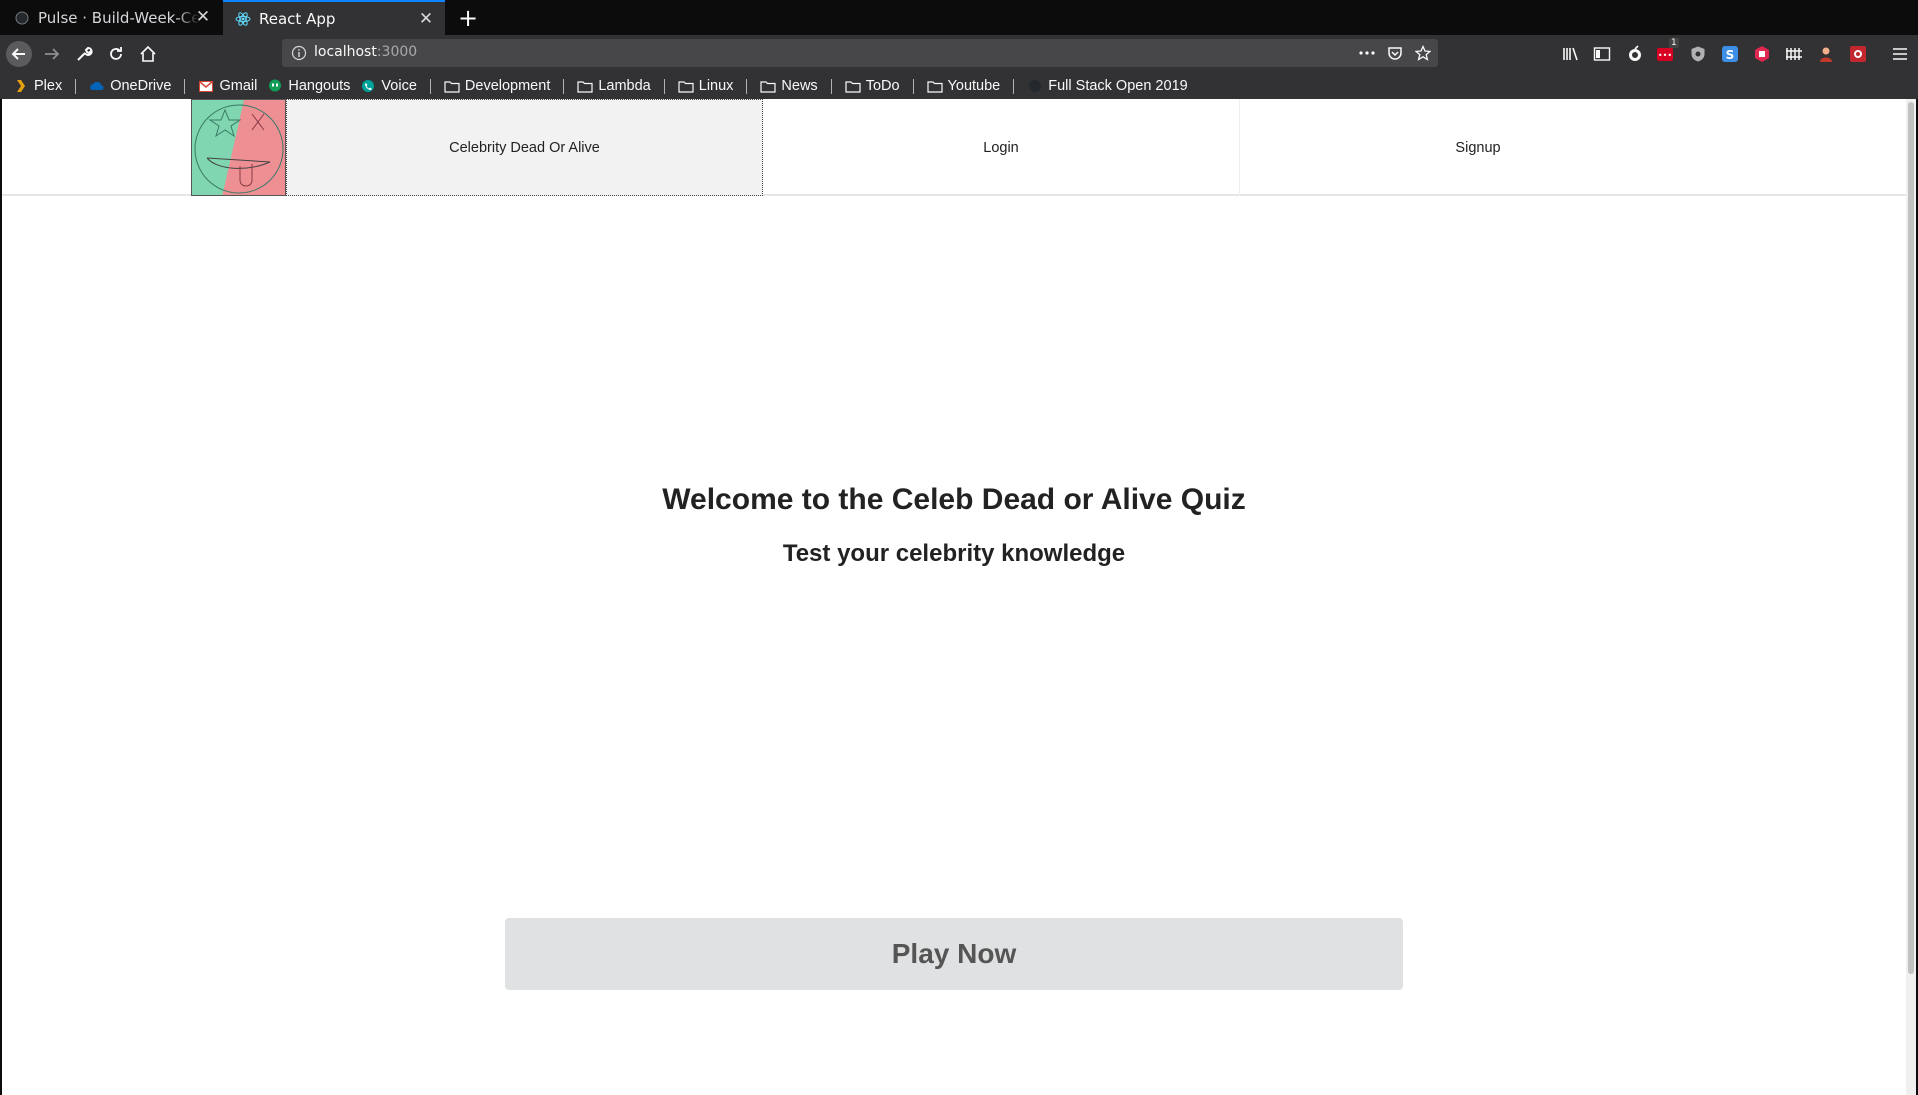 This screenshot has width=1918, height=1095. I want to click on bookmark-voice: Voice, so click(388, 86).